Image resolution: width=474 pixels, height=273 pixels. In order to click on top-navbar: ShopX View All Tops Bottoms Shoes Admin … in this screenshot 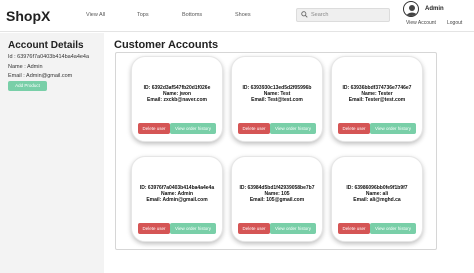, I will do `click(237, 16)`.